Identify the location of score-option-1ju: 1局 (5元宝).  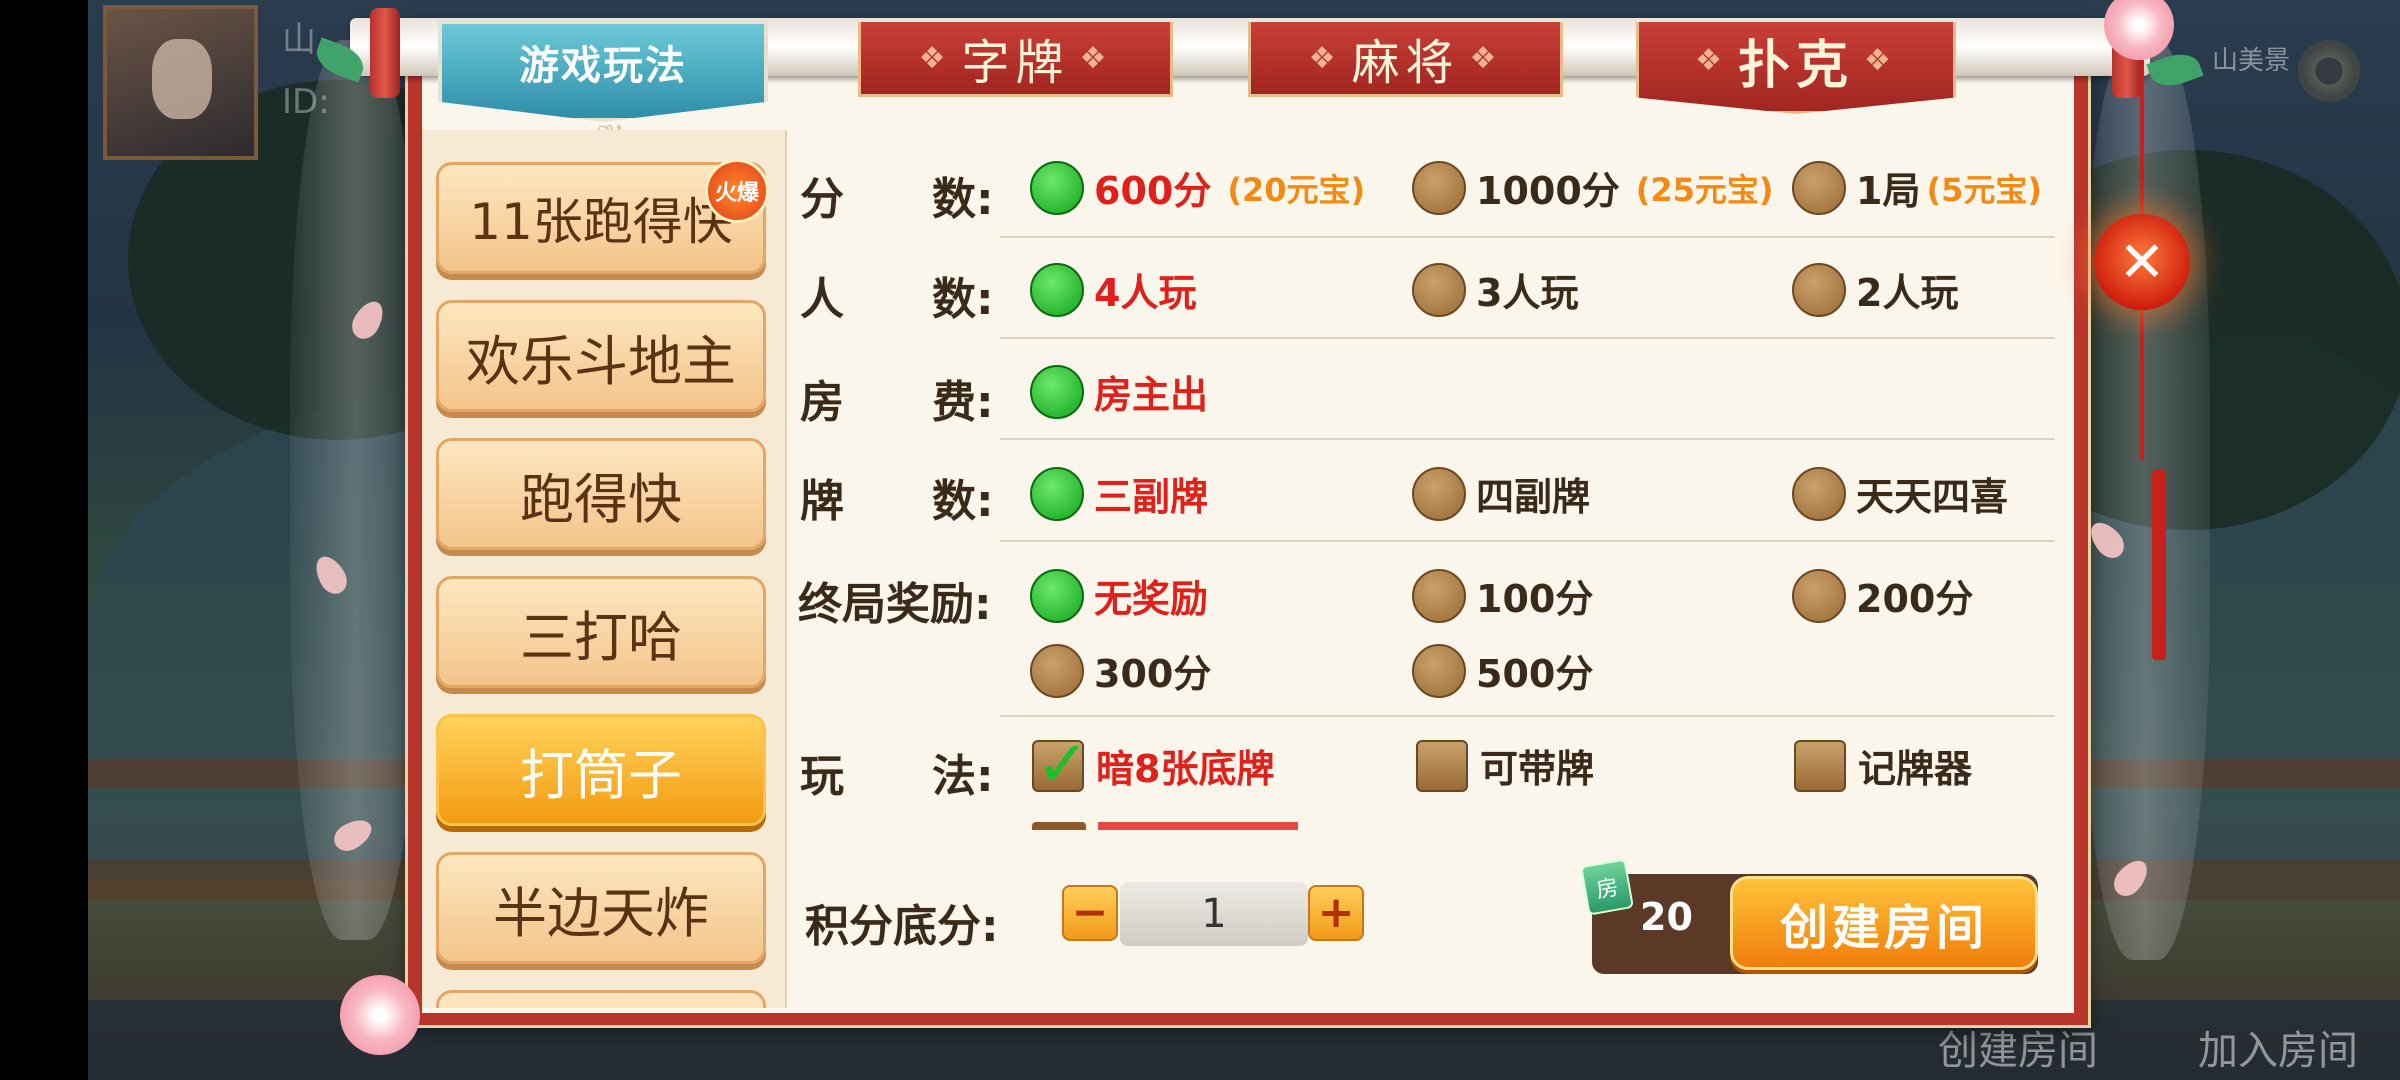
(1917, 187).